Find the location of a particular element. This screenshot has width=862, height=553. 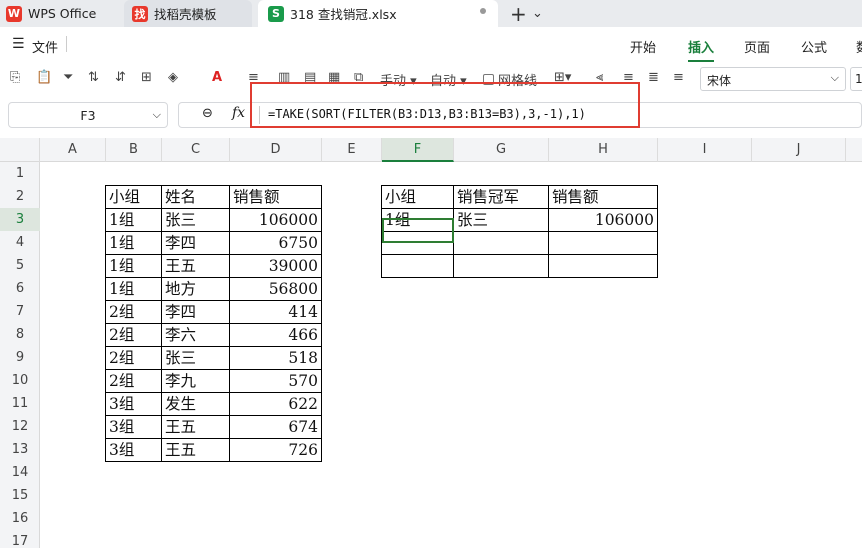

paste-special-icon: 📋 is located at coordinates (44, 77).